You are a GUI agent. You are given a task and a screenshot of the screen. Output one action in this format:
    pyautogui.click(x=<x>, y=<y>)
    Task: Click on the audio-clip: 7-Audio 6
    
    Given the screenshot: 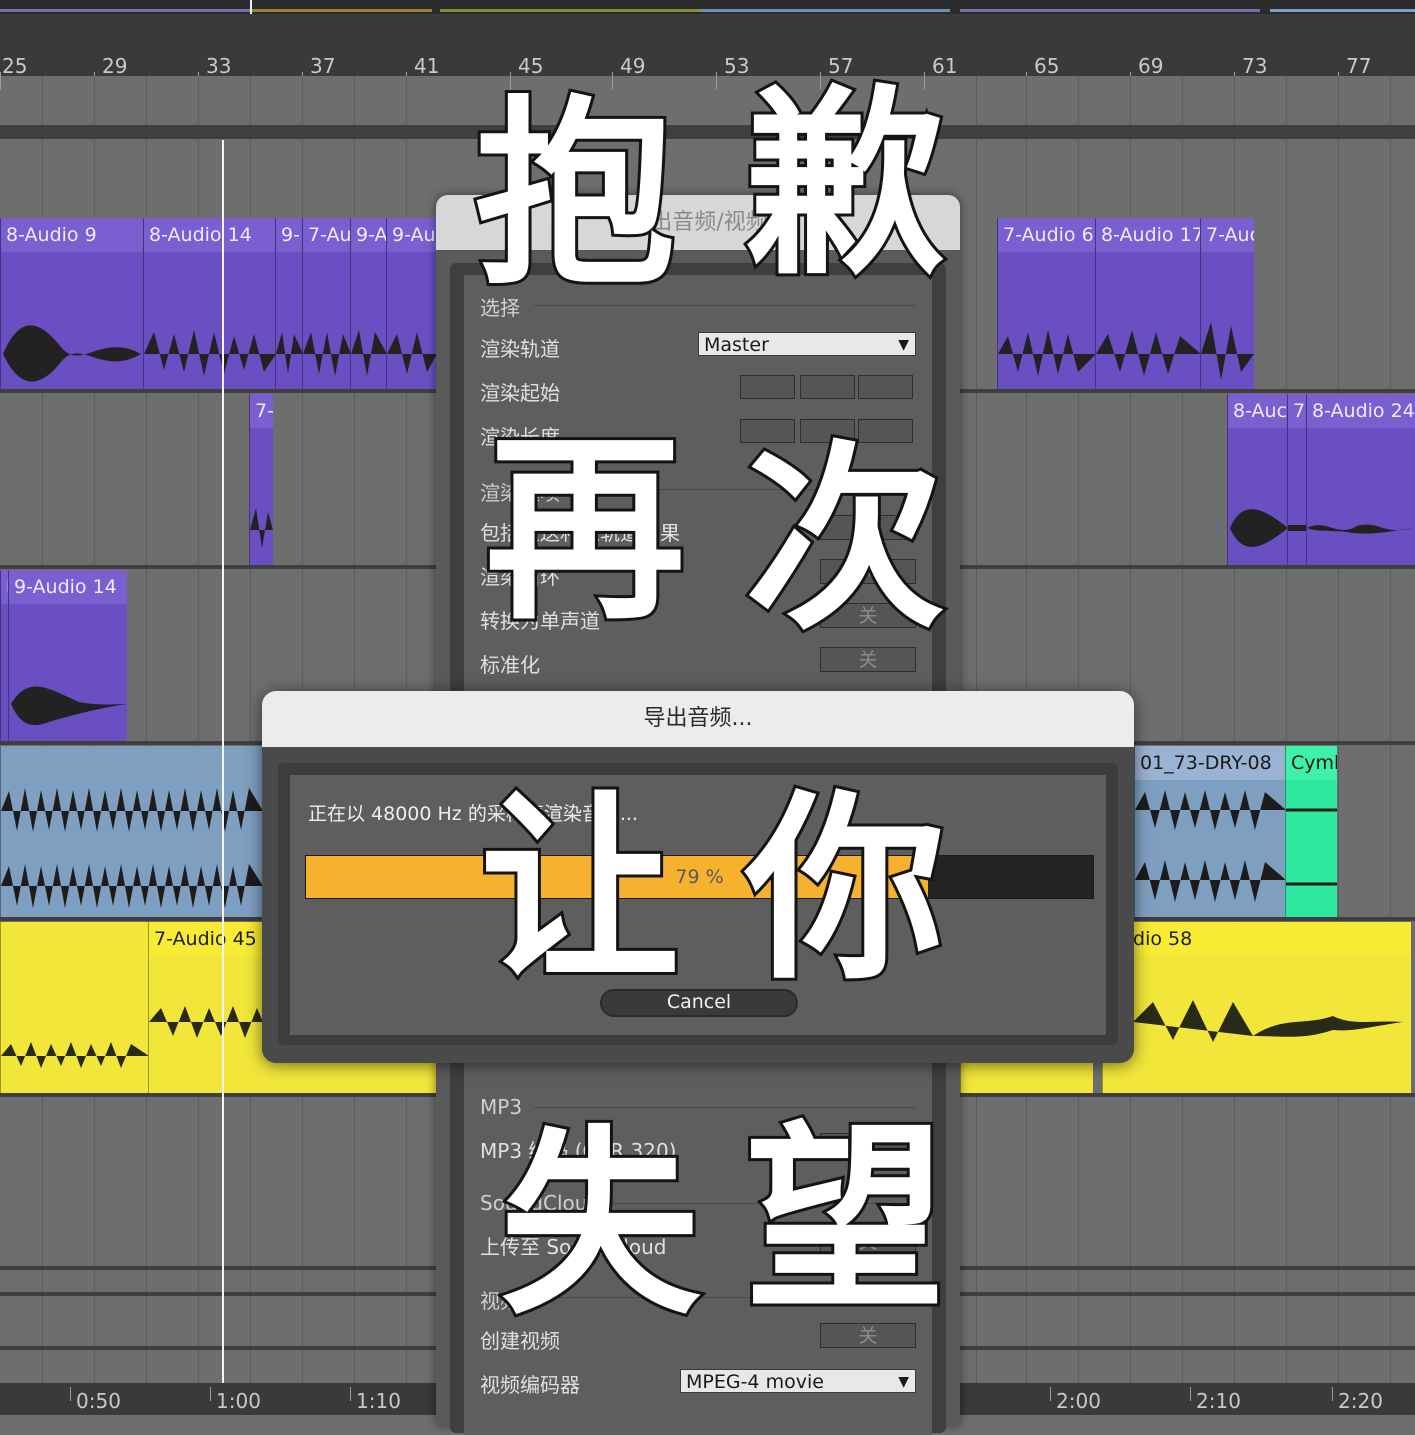 What is the action you would take?
    pyautogui.click(x=1046, y=303)
    